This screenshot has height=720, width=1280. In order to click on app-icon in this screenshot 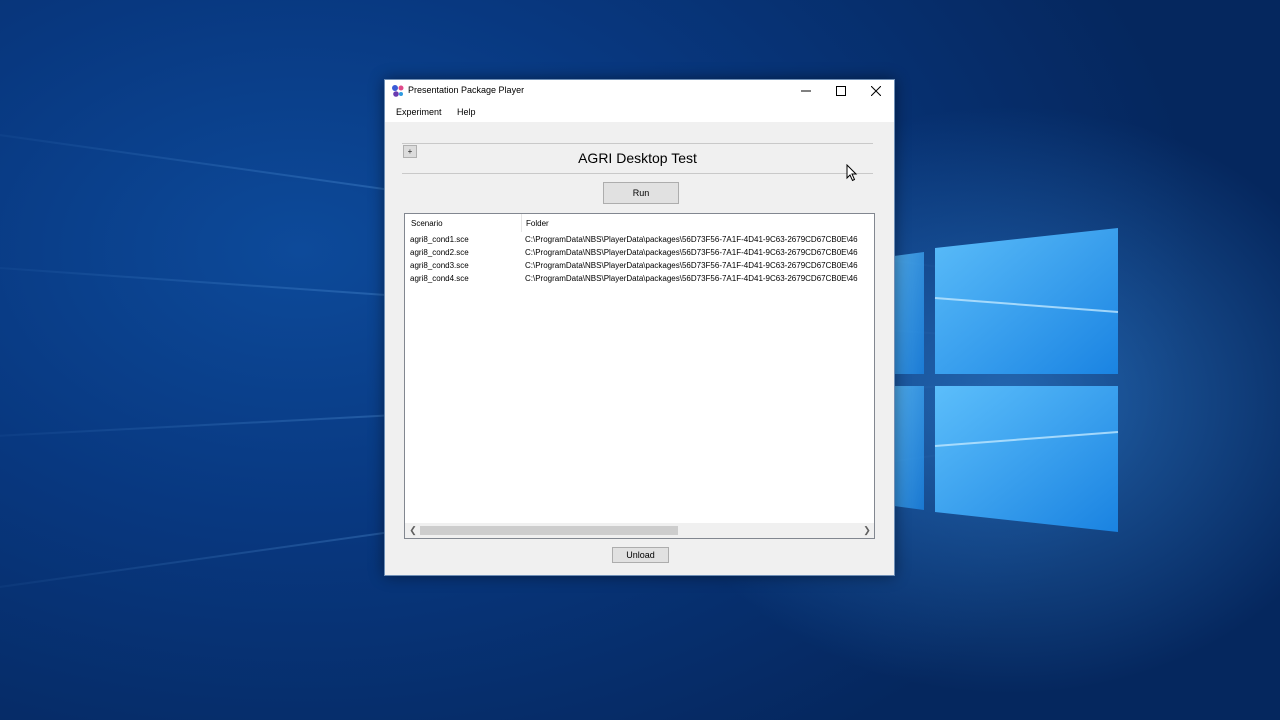, I will do `click(398, 91)`.